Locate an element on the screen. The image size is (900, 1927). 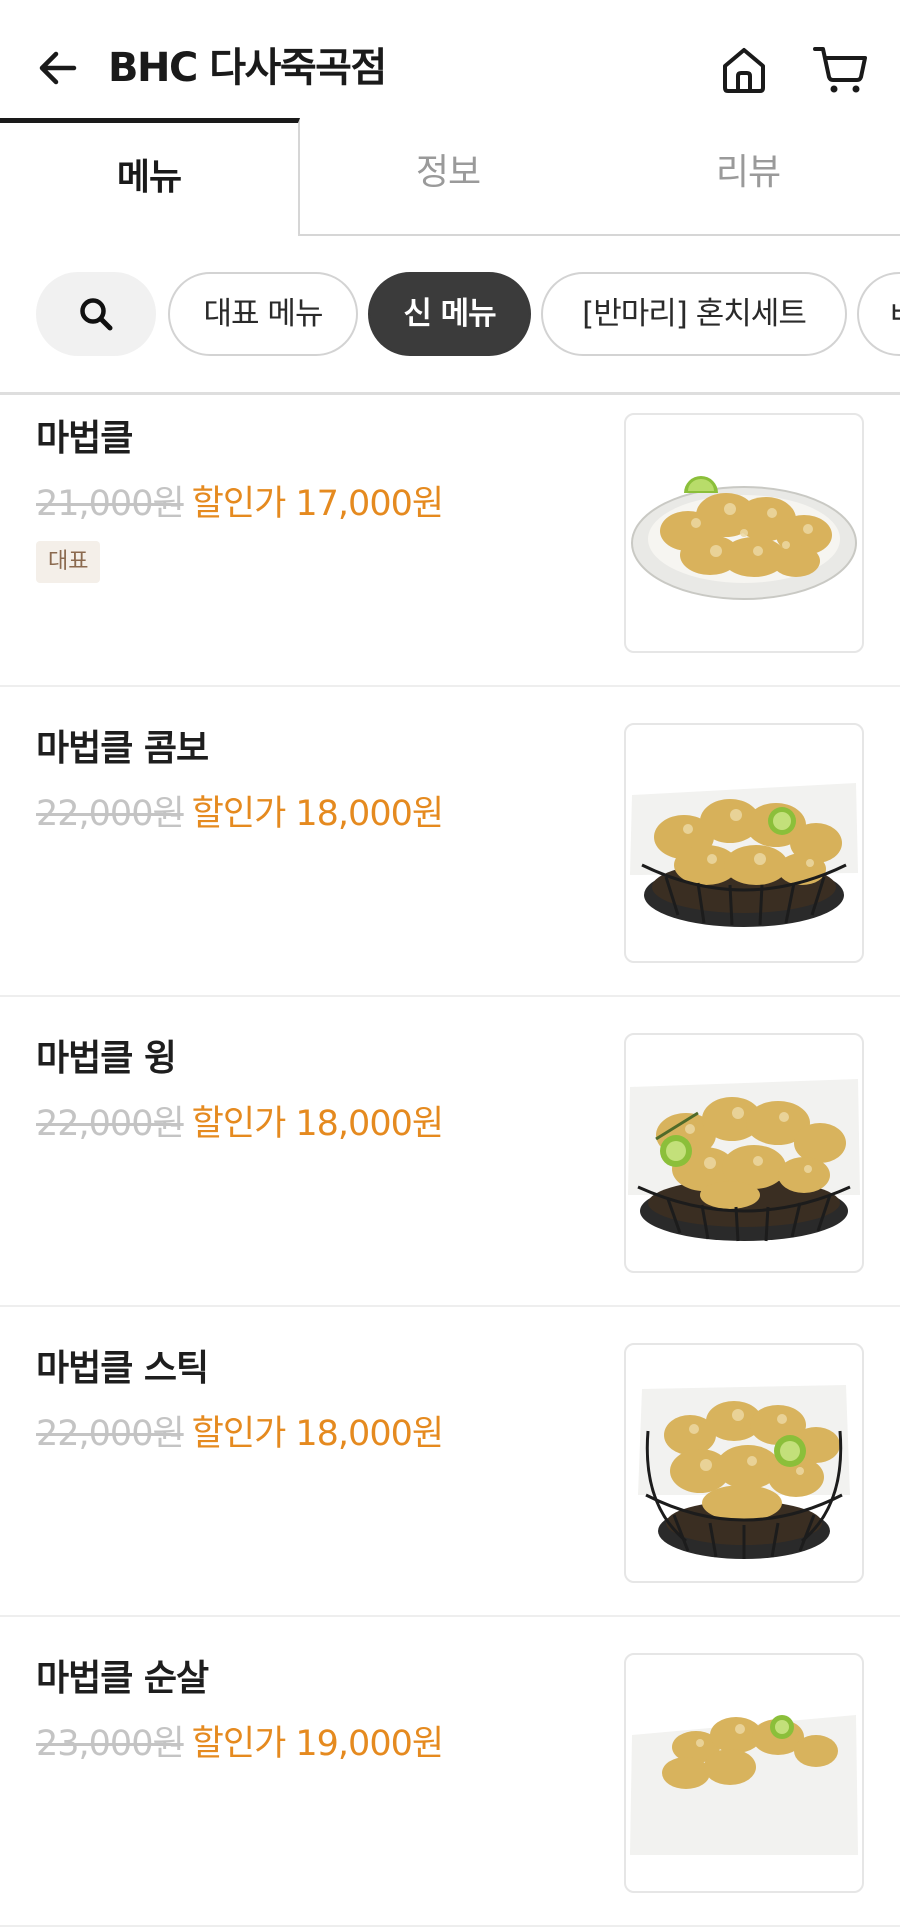
sale-price: 할인가 17,000원 is located at coordinates (317, 504).